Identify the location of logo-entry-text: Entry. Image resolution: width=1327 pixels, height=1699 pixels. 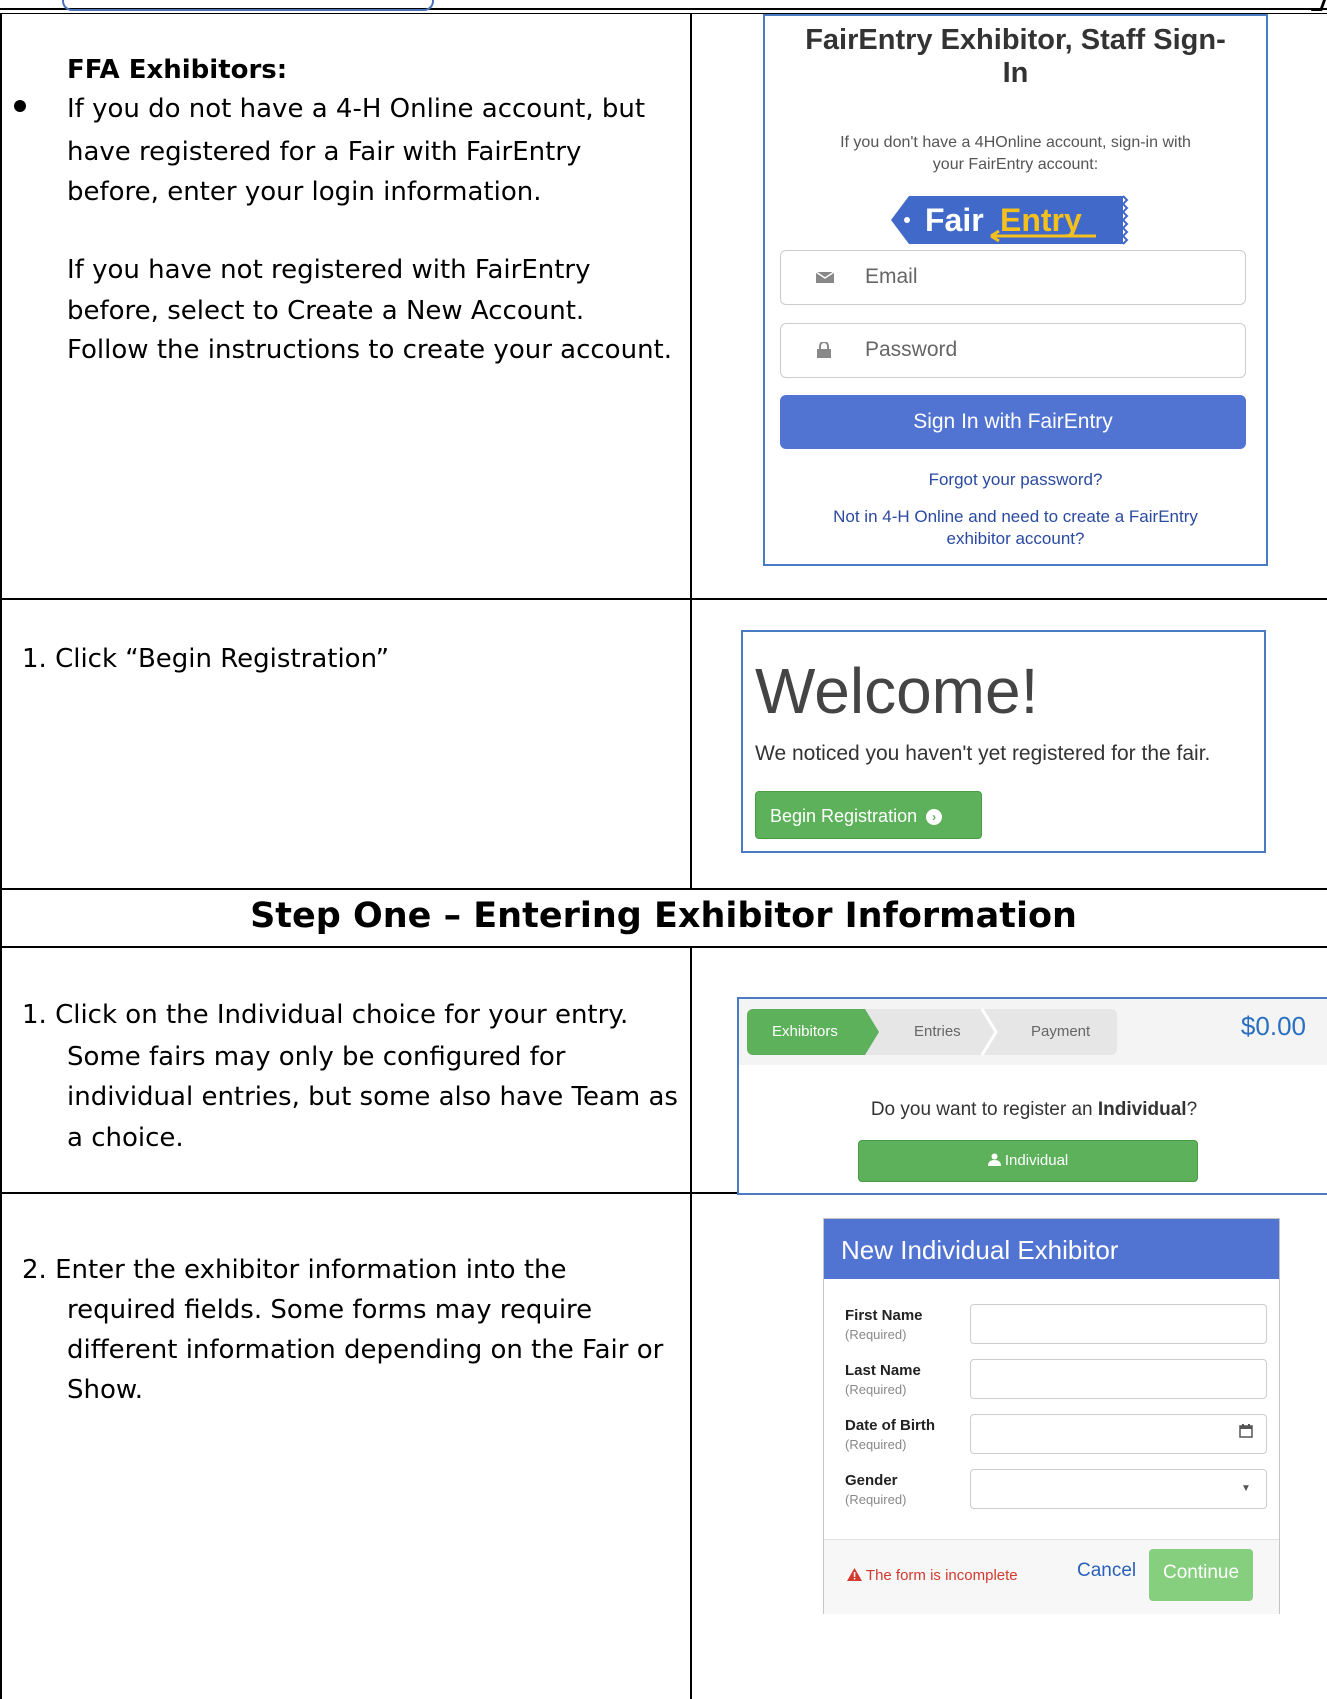
(1041, 220).